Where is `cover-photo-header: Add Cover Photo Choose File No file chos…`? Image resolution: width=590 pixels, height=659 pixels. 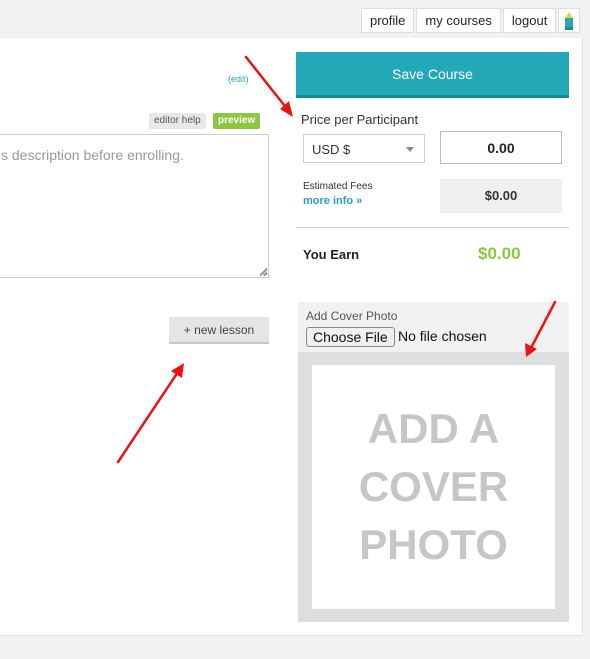
cover-photo-header: Add Cover Photo Choose File No file chos… is located at coordinates (433, 327).